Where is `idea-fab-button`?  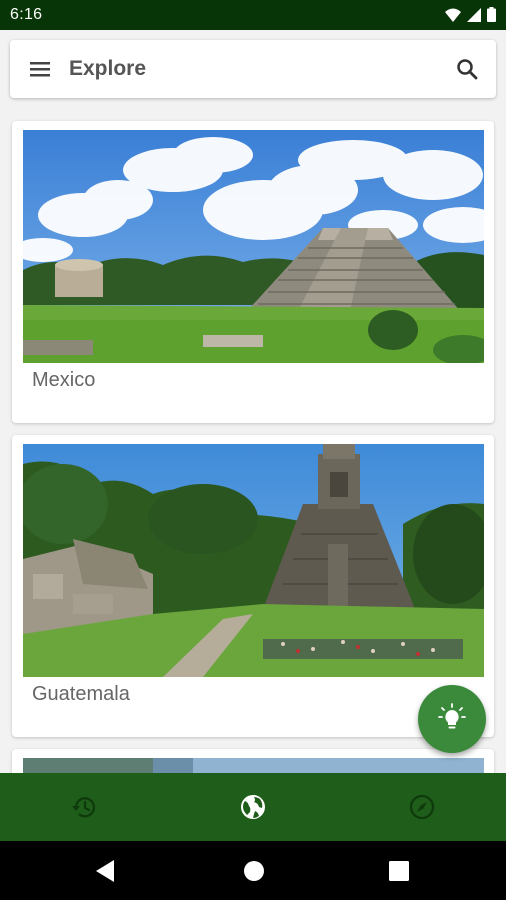
idea-fab-button is located at coordinates (452, 719).